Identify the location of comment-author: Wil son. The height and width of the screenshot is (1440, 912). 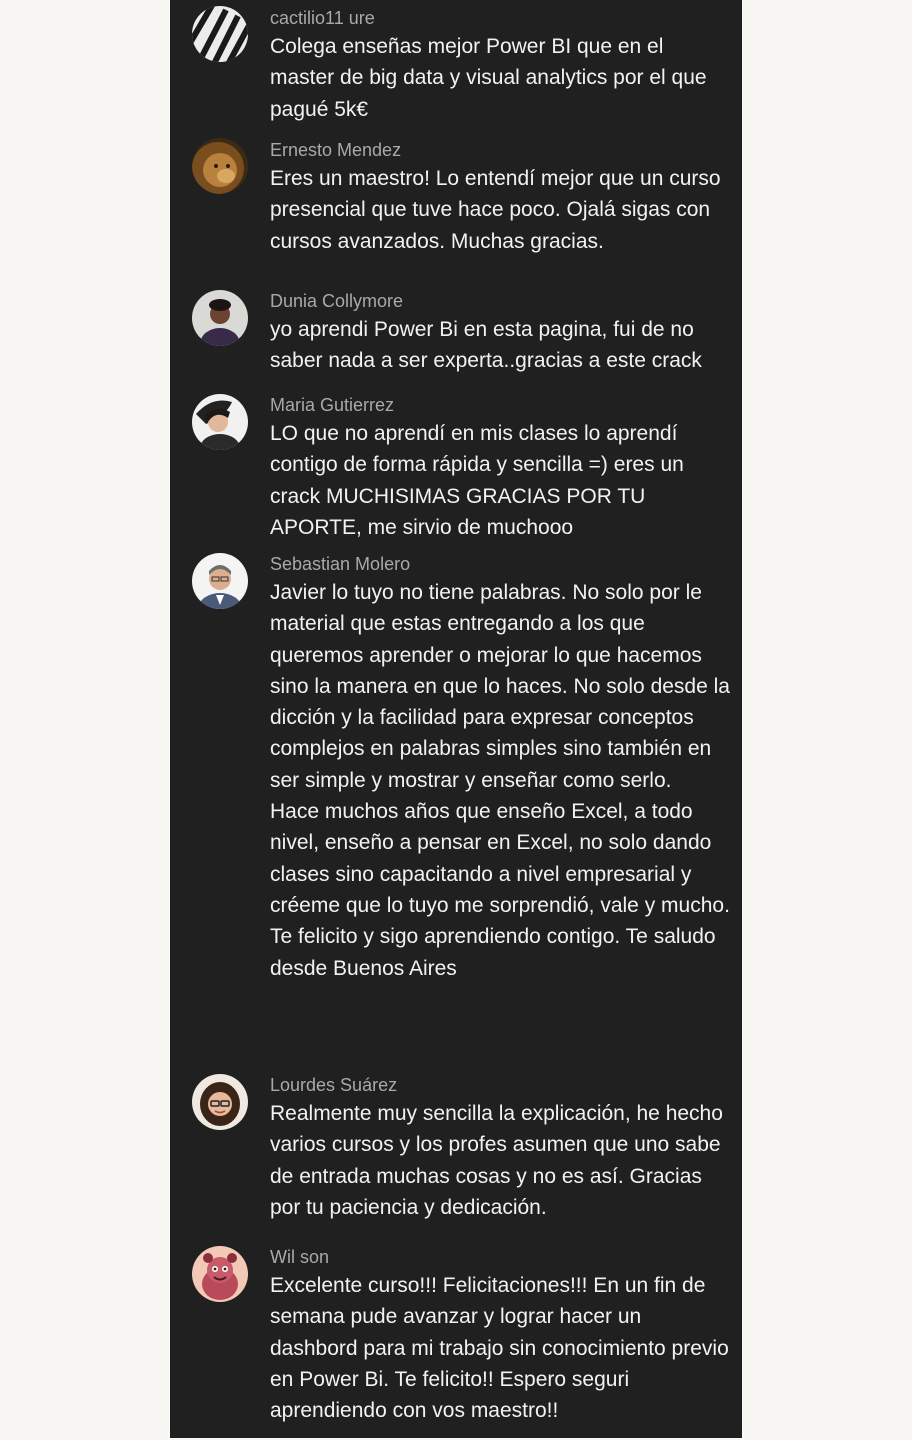
(299, 1257).